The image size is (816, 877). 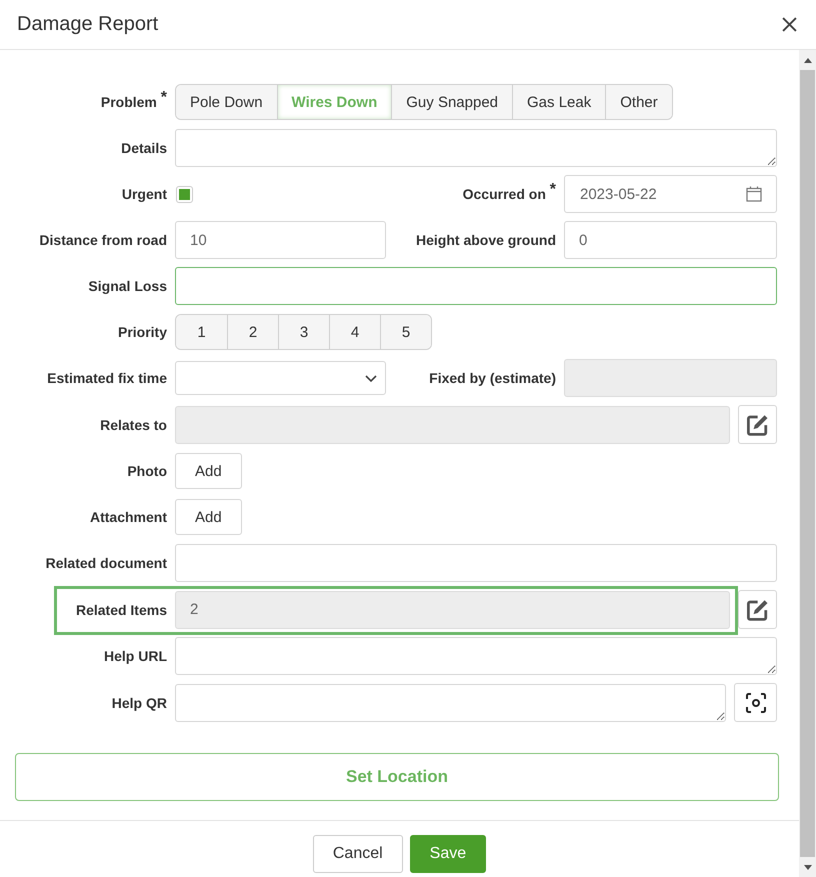 What do you see at coordinates (280, 240) in the screenshot?
I see `input-field: 10` at bounding box center [280, 240].